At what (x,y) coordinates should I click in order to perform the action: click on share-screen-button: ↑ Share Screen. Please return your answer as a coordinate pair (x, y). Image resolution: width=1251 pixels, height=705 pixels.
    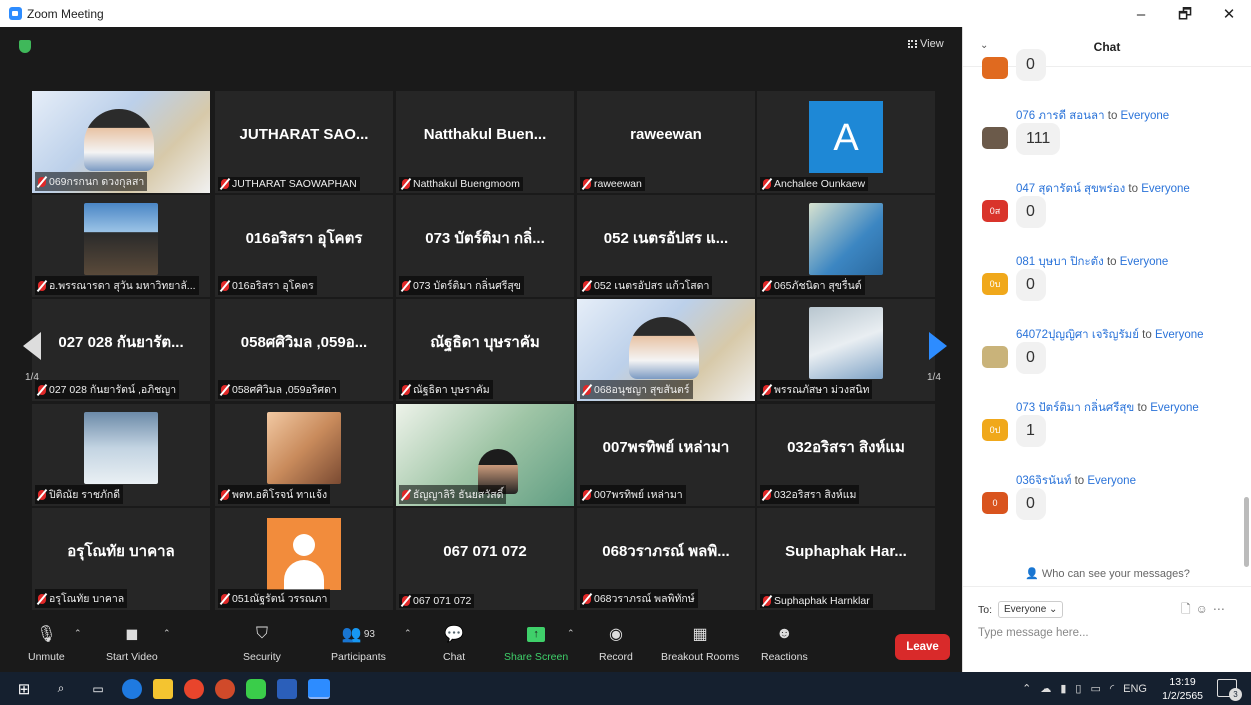
    Looking at the image, I should click on (536, 644).